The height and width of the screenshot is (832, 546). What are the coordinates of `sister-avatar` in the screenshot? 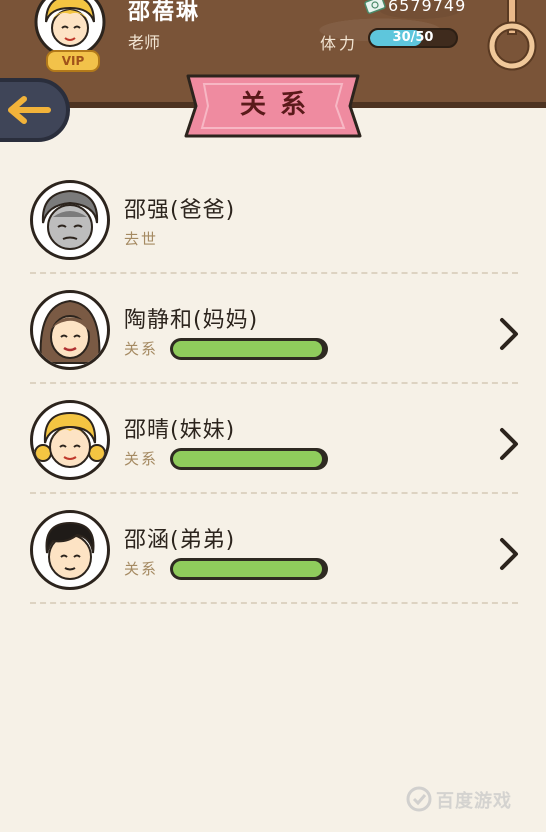 It's located at (70, 440).